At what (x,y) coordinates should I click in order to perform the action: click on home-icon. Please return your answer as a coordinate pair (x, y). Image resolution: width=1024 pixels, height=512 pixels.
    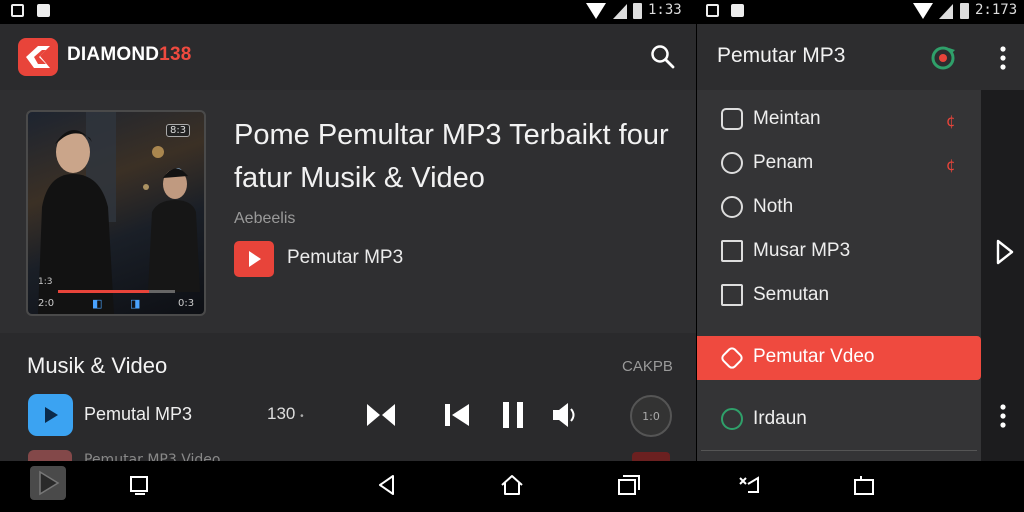
    Looking at the image, I should click on (512, 485).